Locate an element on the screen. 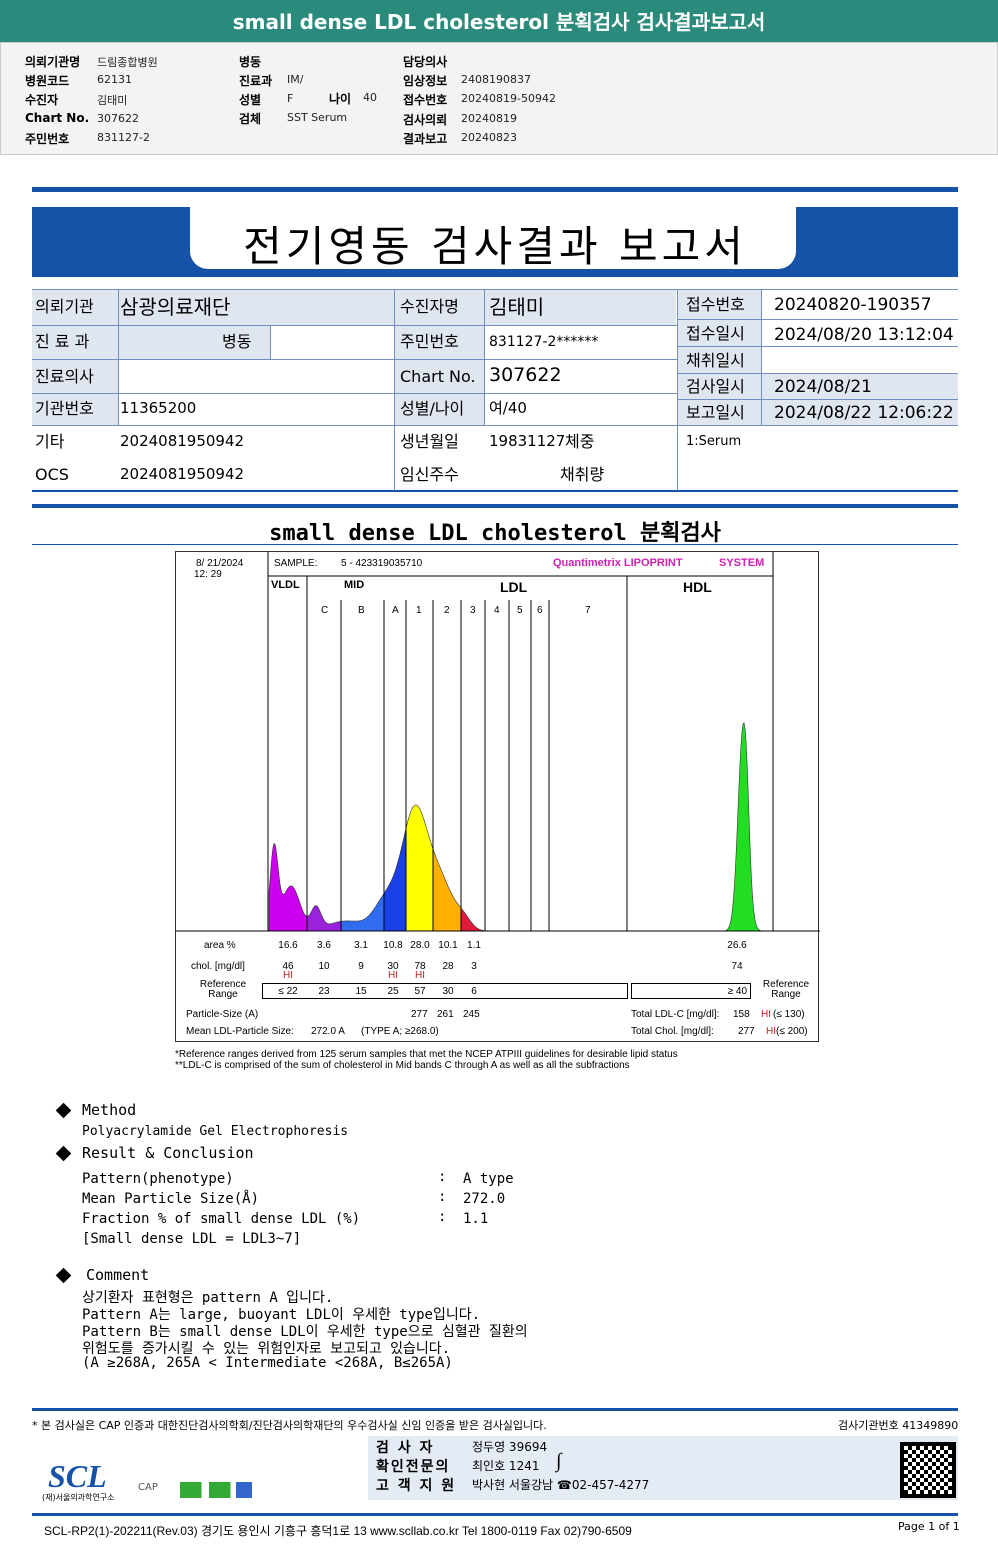 The height and width of the screenshot is (1564, 998). accreditation-marks is located at coordinates (216, 1490).